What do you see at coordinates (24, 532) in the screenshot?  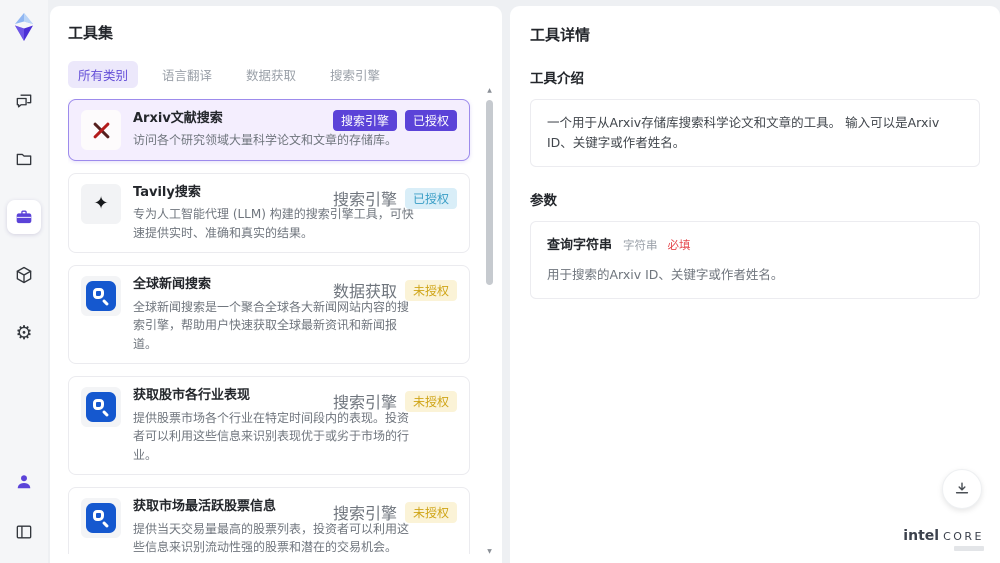 I see `panel-toggle-icon` at bounding box center [24, 532].